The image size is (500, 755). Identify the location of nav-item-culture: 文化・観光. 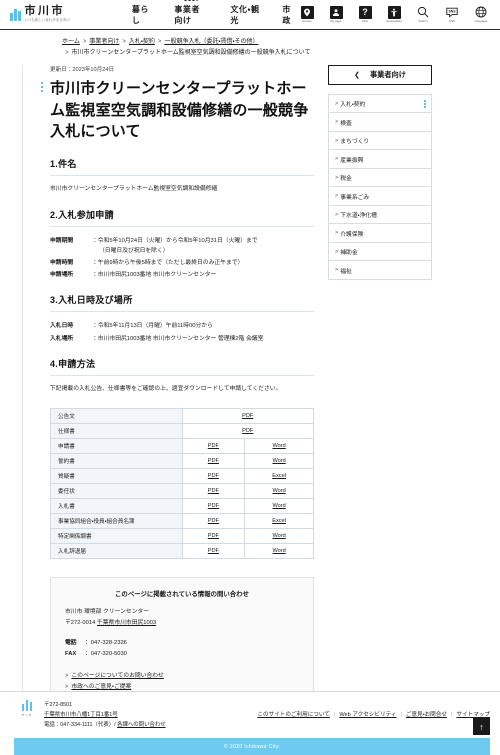
(245, 15).